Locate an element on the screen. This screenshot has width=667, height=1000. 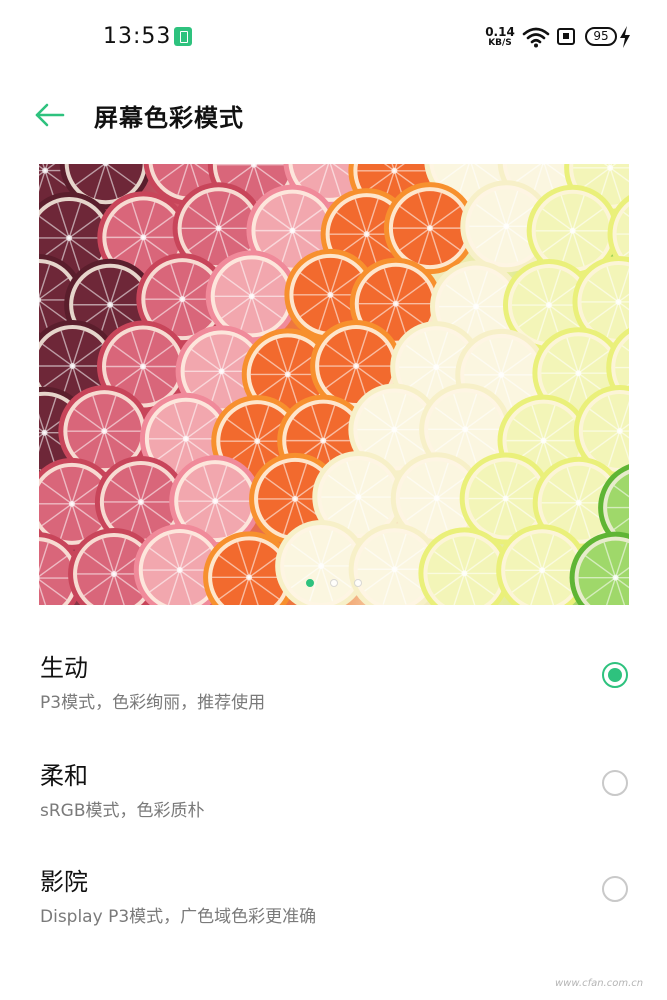
battery-icon: 95 is located at coordinates (601, 36).